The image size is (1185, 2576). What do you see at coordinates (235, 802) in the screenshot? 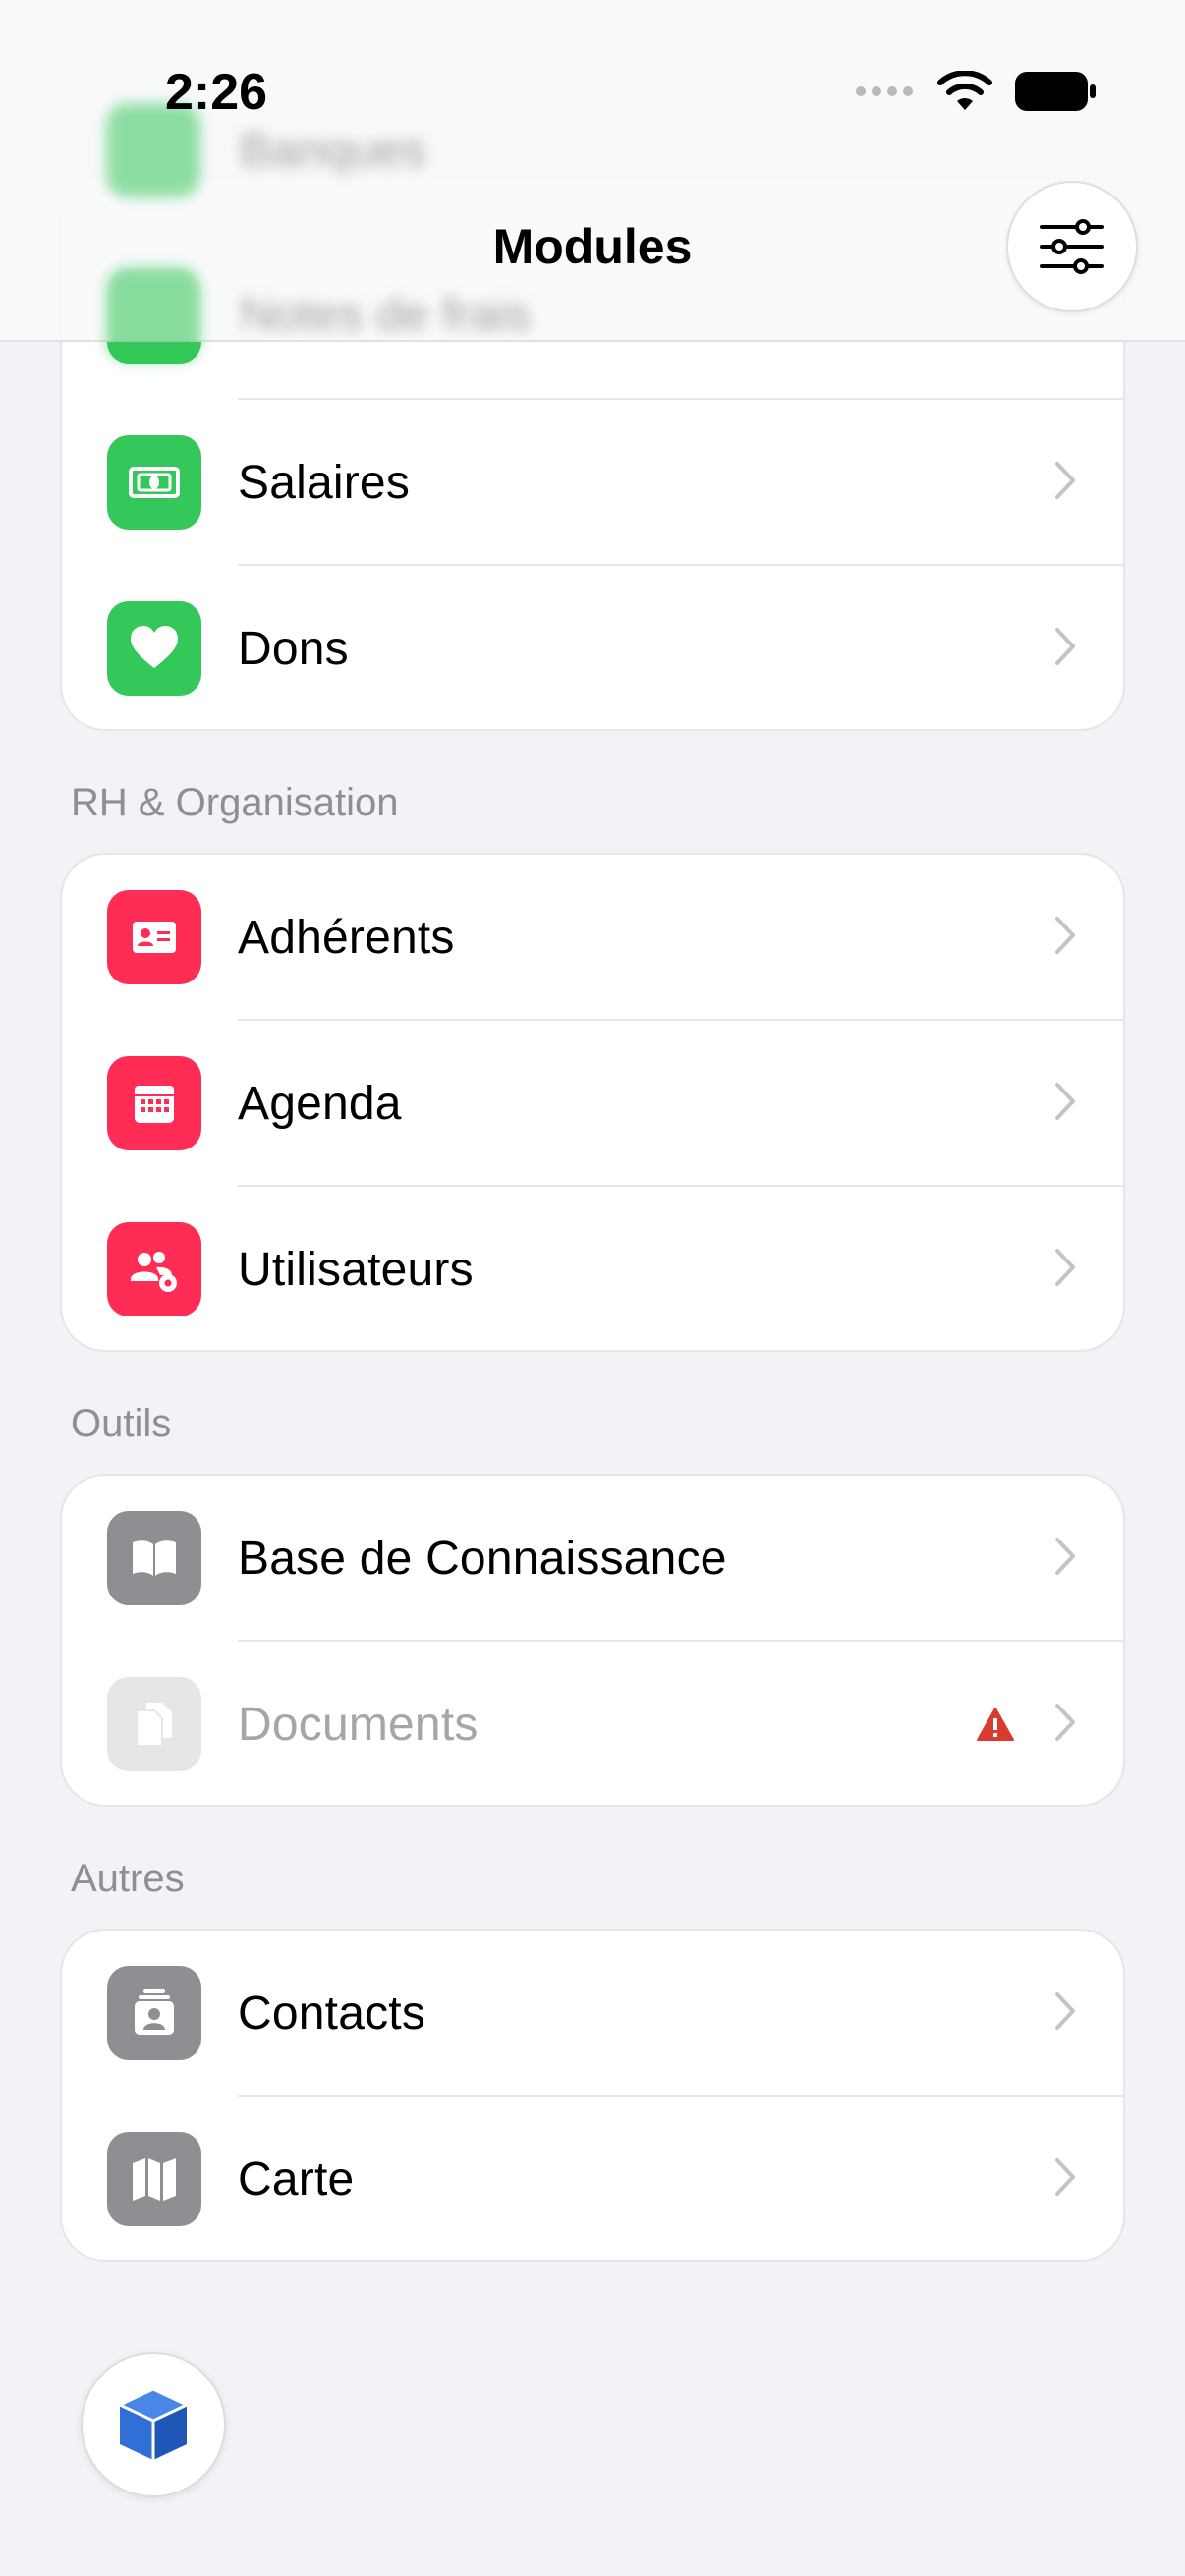
I see `section-title-rh: RH & Organisation` at bounding box center [235, 802].